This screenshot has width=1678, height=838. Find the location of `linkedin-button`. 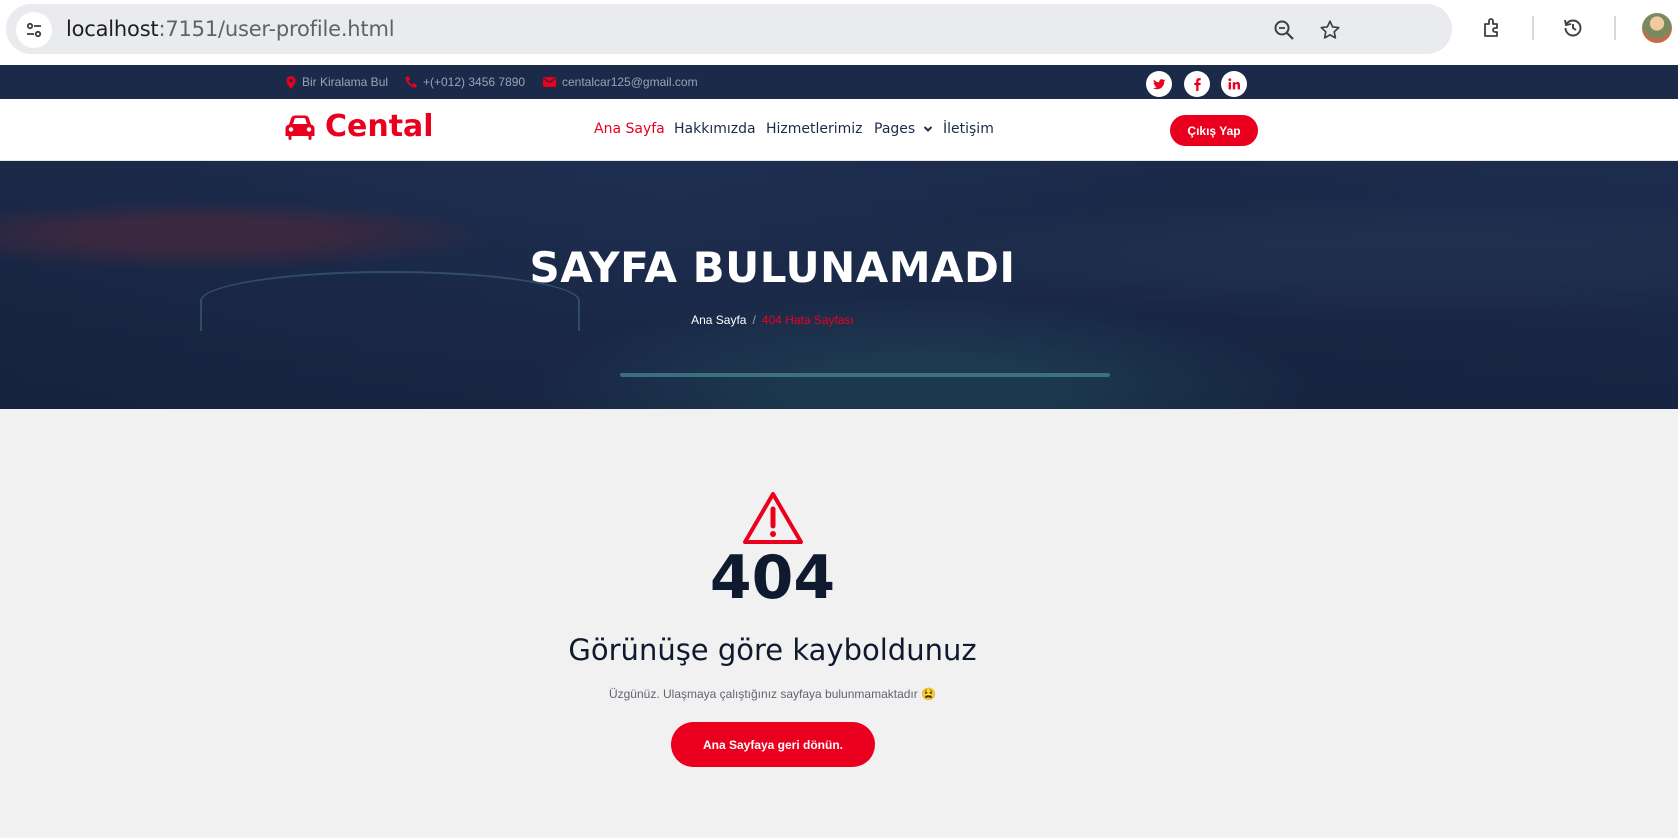

linkedin-button is located at coordinates (1234, 84).